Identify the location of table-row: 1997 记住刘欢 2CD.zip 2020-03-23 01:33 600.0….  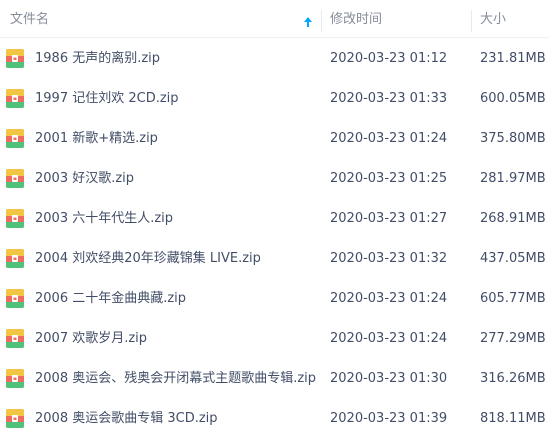
(274, 99).